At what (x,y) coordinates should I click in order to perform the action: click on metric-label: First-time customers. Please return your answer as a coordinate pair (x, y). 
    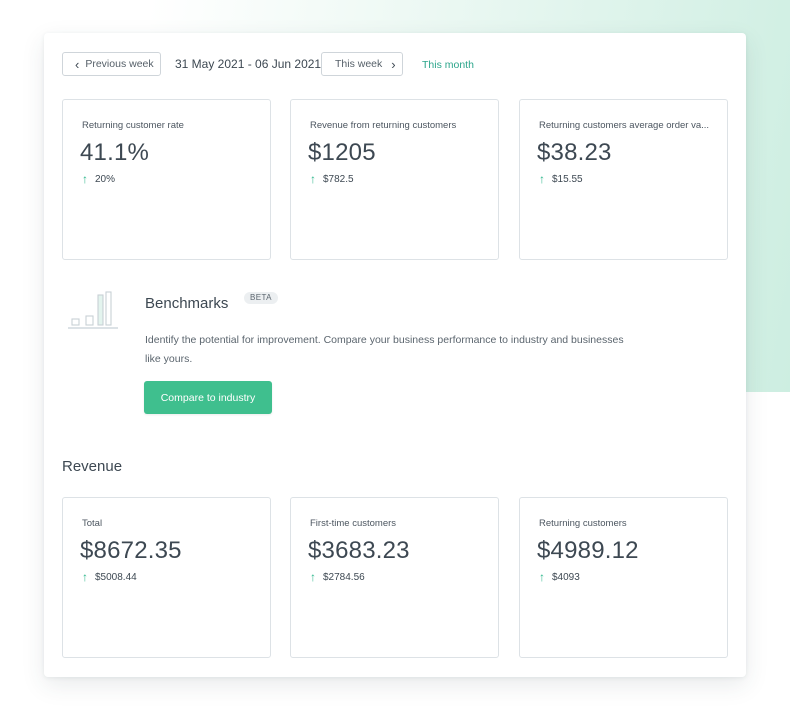
    Looking at the image, I should click on (353, 523).